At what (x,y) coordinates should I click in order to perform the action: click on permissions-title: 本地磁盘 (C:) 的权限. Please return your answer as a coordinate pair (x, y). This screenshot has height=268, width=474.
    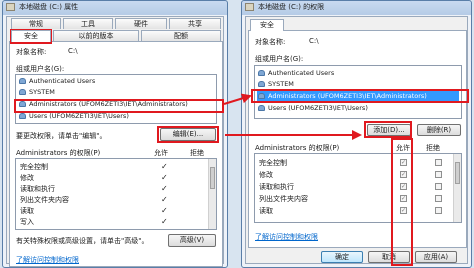
    Looking at the image, I should click on (291, 7).